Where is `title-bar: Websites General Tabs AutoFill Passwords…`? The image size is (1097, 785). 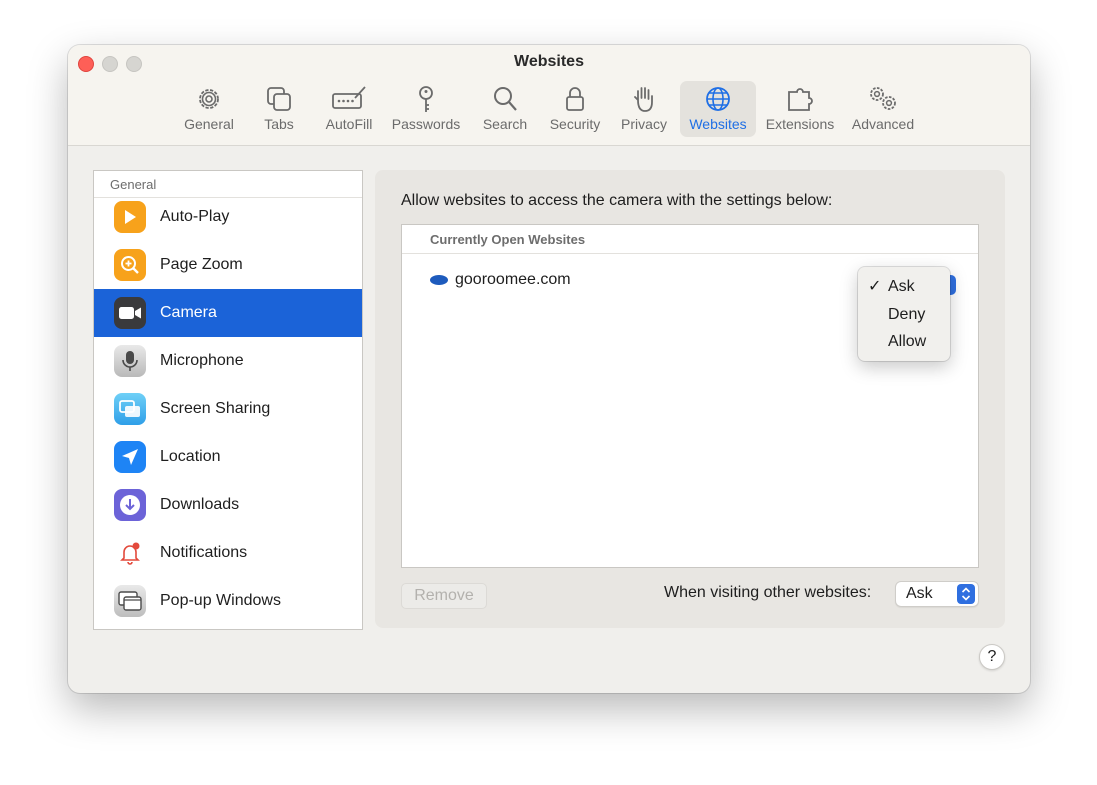
title-bar: Websites General Tabs AutoFill Passwords… is located at coordinates (549, 95).